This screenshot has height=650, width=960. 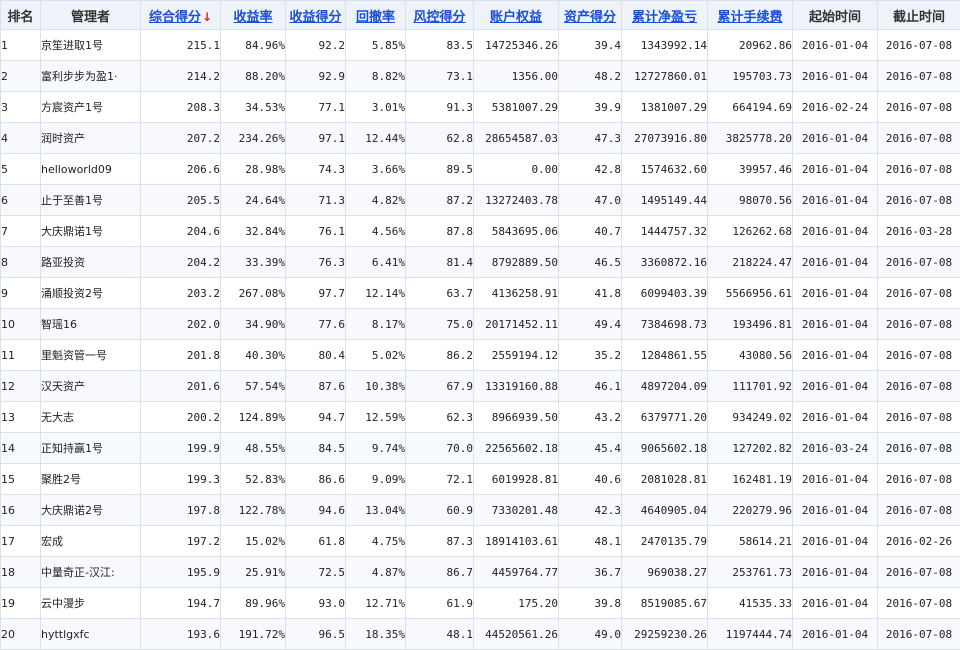 I want to click on col-header-cum-fee: 累计手续费, so click(x=750, y=15).